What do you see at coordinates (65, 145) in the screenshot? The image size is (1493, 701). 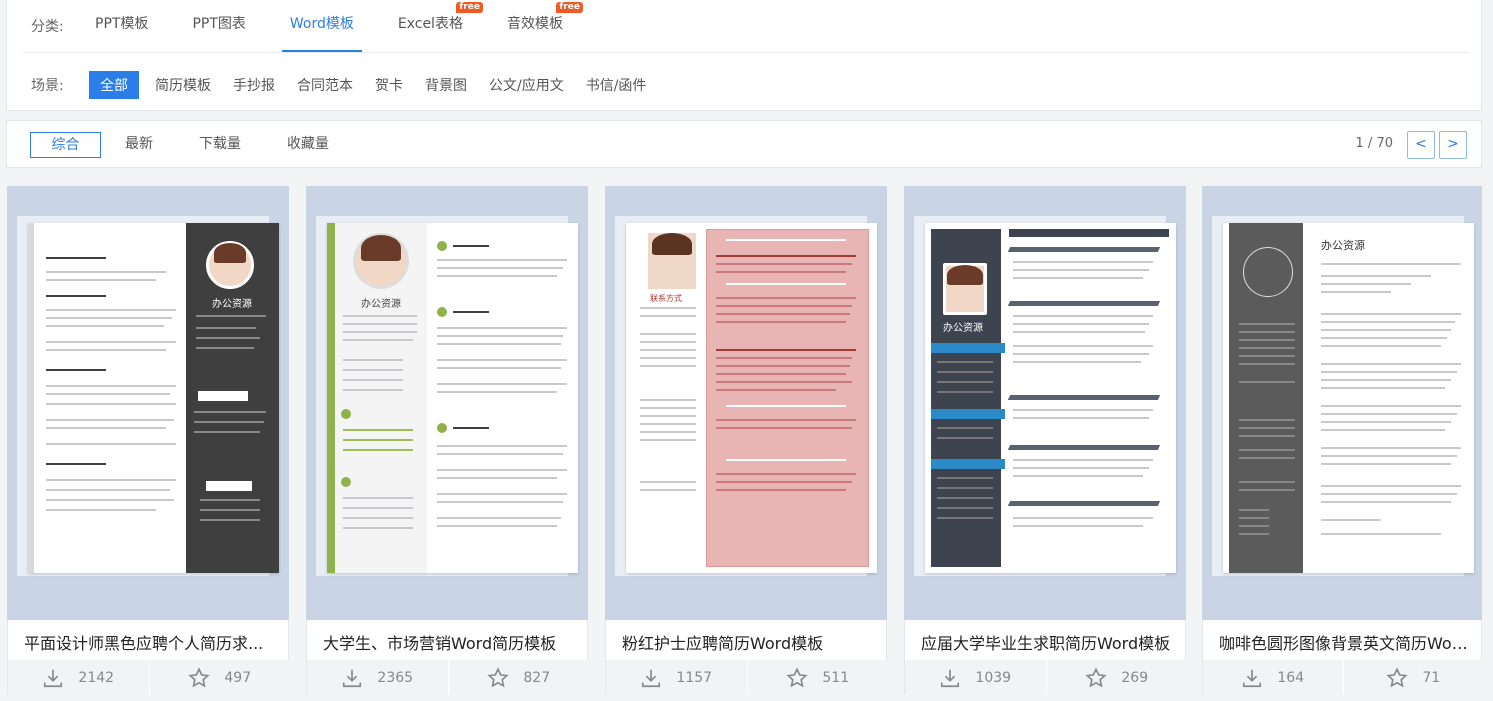 I see `sort-comprehensive: 综合` at bounding box center [65, 145].